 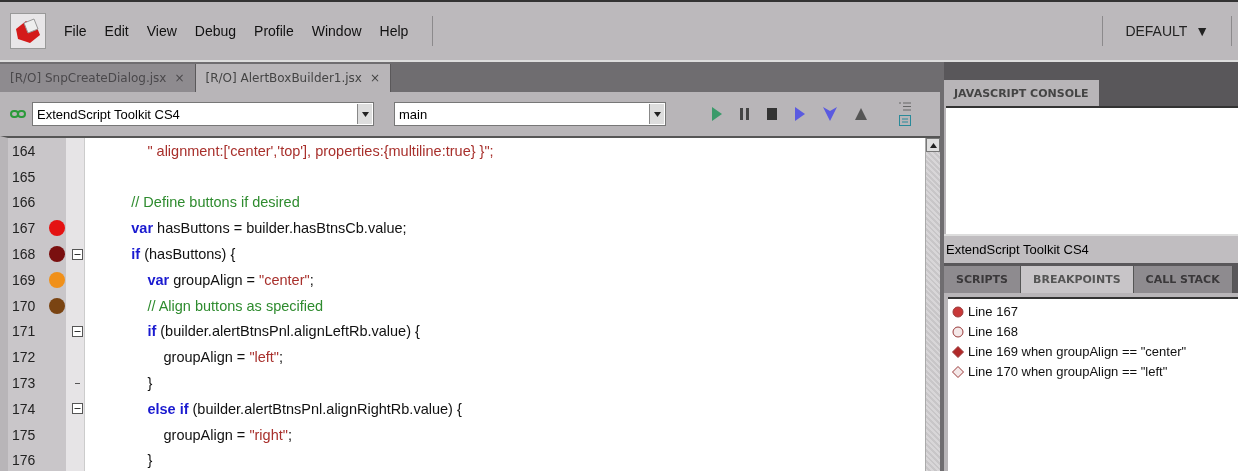 What do you see at coordinates (284, 279) in the screenshot?
I see `code-text: "center"` at bounding box center [284, 279].